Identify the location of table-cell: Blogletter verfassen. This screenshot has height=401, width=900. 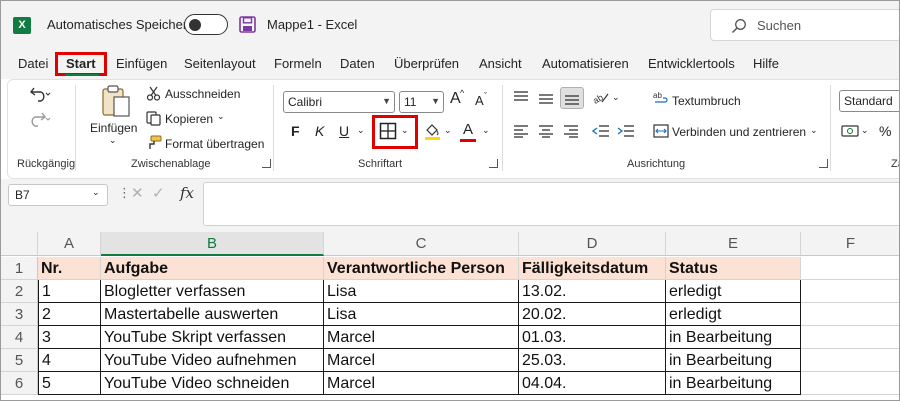
(212, 291).